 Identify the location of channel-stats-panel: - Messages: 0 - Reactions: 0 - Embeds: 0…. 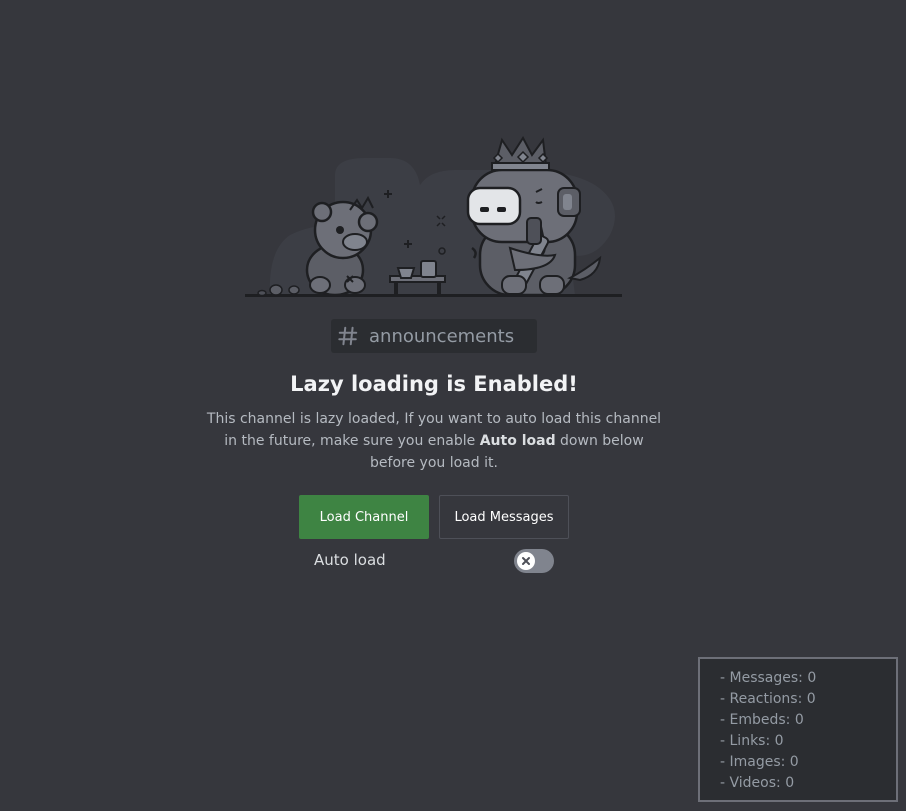
(798, 729).